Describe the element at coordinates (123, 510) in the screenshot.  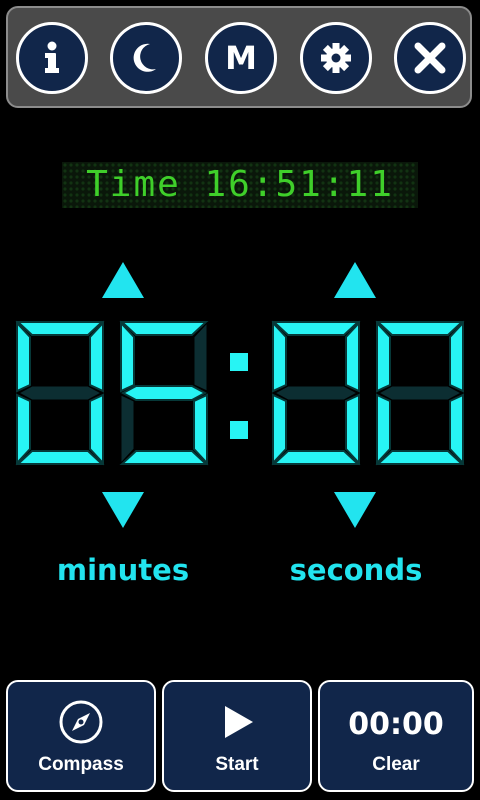
I see `minutes-down-arrow-icon` at that location.